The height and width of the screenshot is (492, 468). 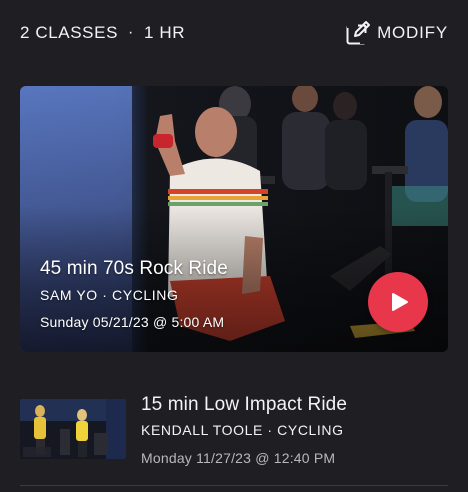 What do you see at coordinates (358, 33) in the screenshot?
I see `edit-icon` at bounding box center [358, 33].